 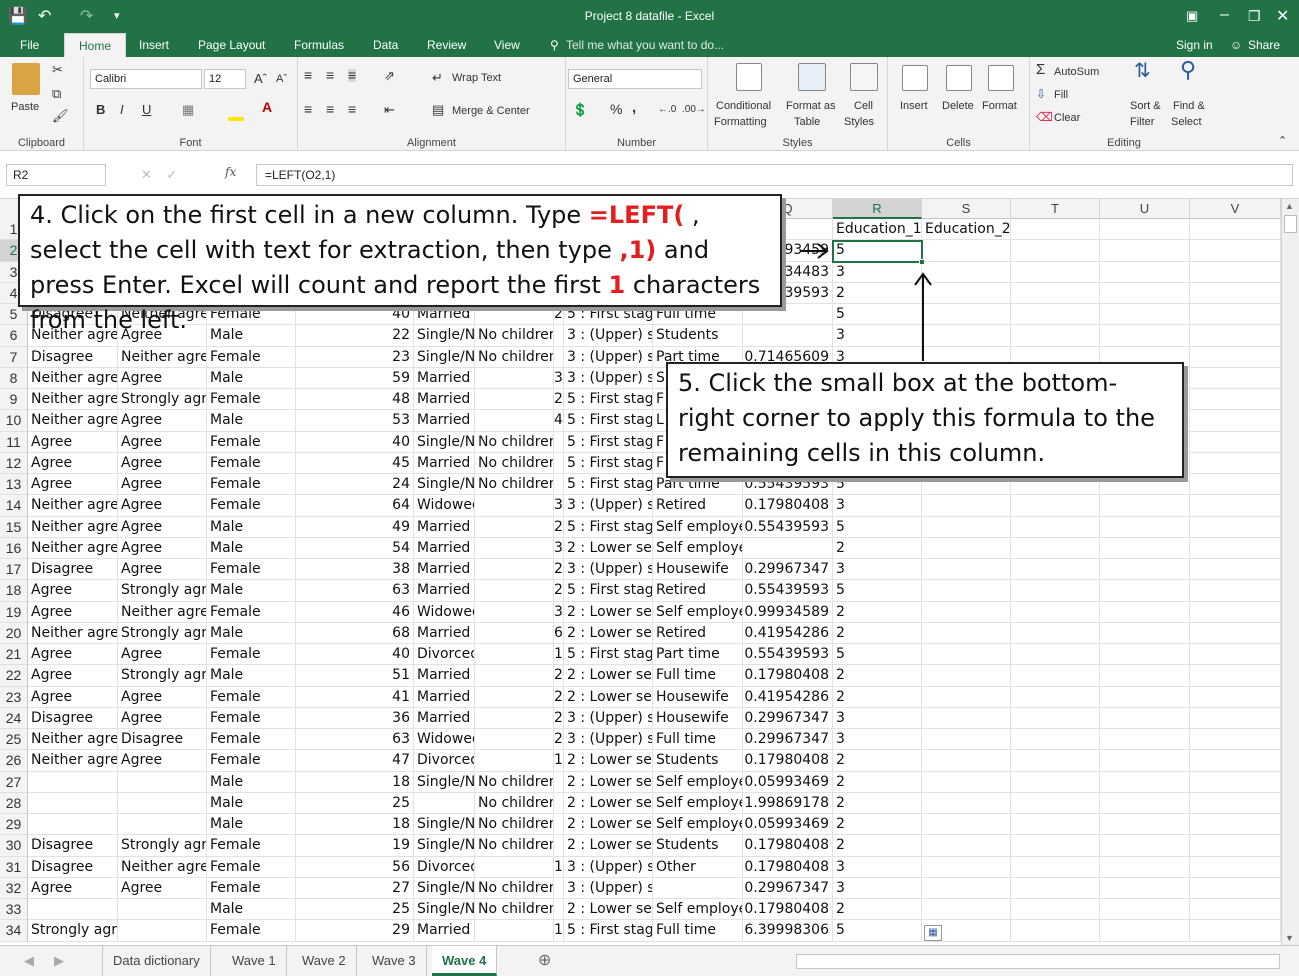 I want to click on cell: 46, so click(x=355, y=612).